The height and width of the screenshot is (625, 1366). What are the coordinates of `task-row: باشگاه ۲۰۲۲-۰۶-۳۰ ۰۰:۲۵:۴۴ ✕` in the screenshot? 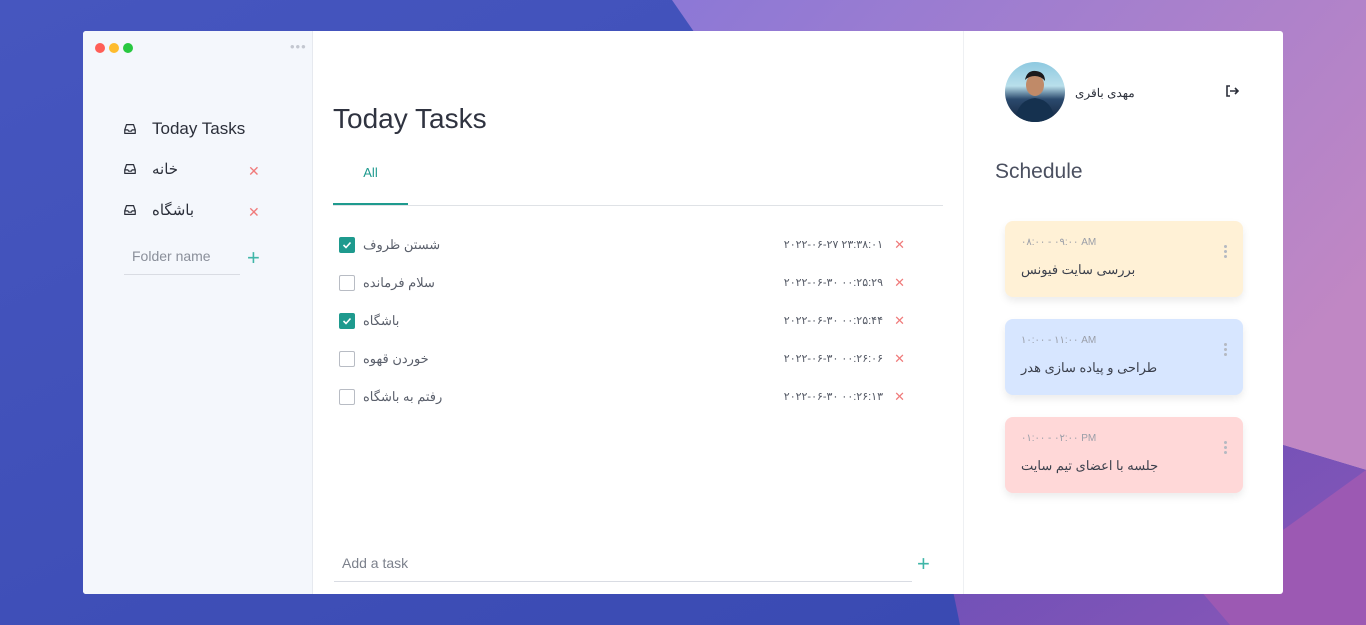 It's located at (631, 323).